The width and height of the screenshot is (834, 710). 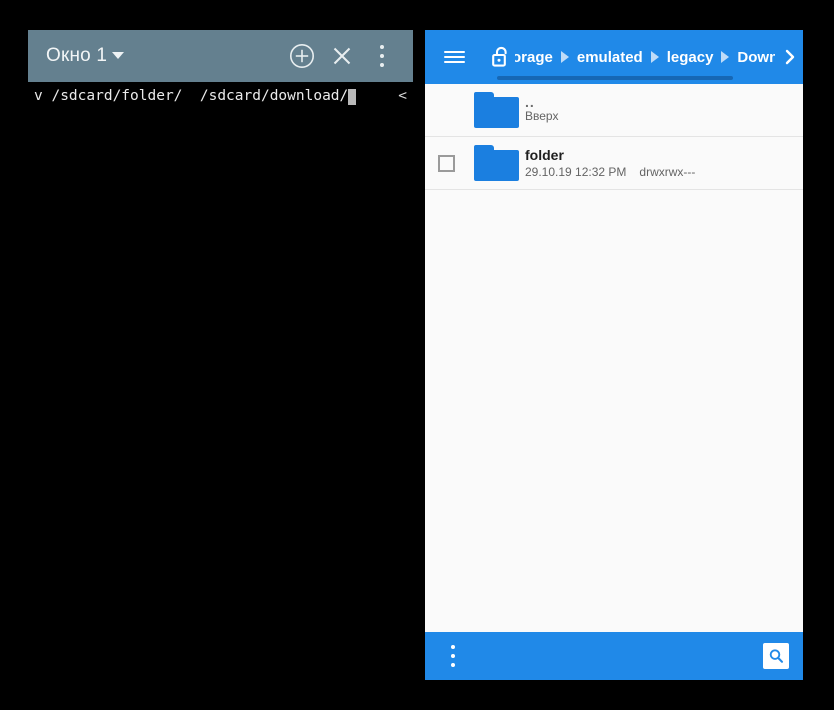 I want to click on breadcrumb-scrollbar, so click(x=615, y=78).